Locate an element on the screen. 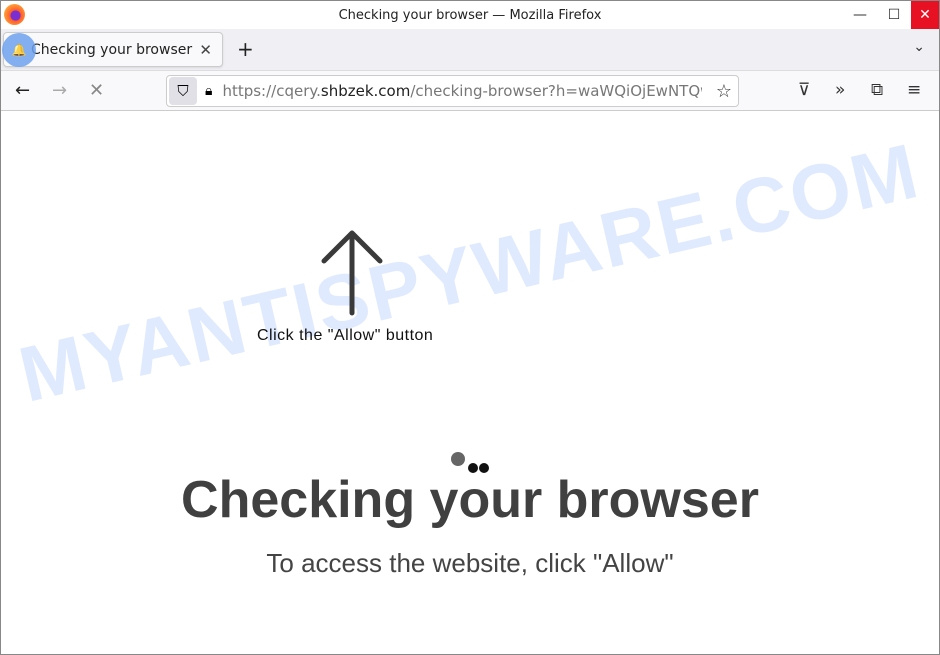 Image resolution: width=940 pixels, height=655 pixels. firefox-logo-icon is located at coordinates (14, 14).